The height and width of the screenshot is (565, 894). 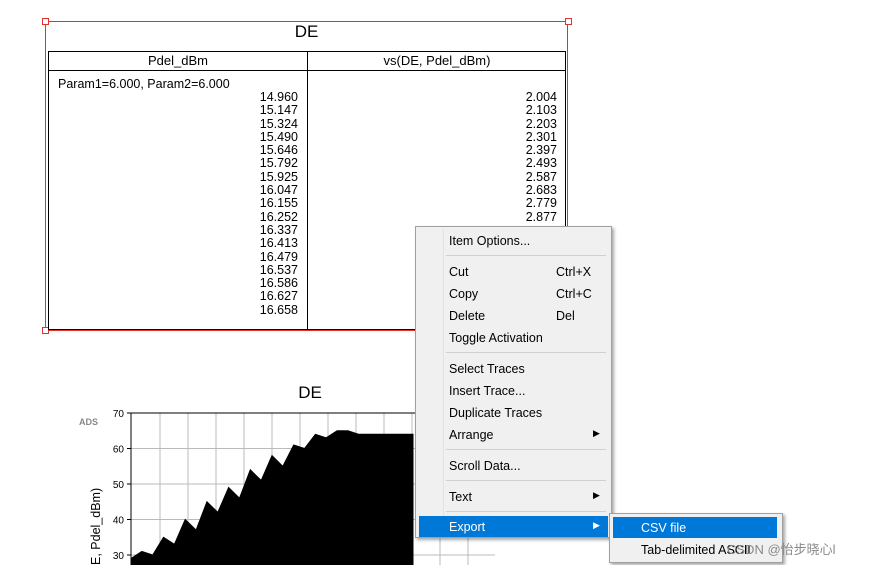 I want to click on menu-label: Cut, so click(x=459, y=272).